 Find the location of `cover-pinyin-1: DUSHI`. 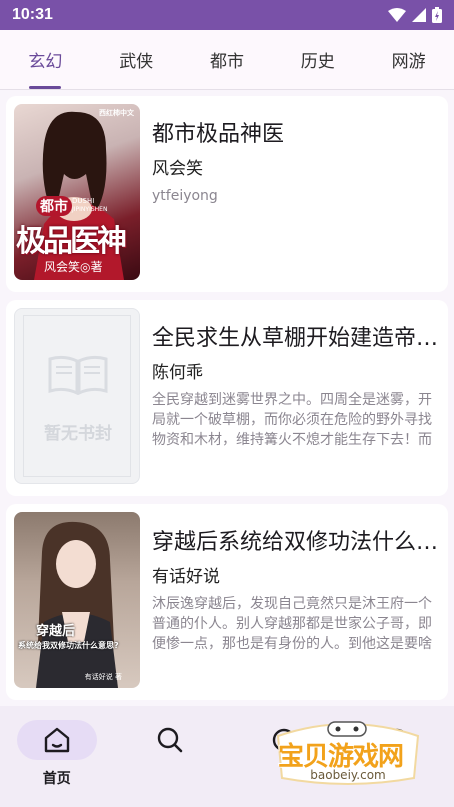

cover-pinyin-1: DUSHI is located at coordinates (83, 201).